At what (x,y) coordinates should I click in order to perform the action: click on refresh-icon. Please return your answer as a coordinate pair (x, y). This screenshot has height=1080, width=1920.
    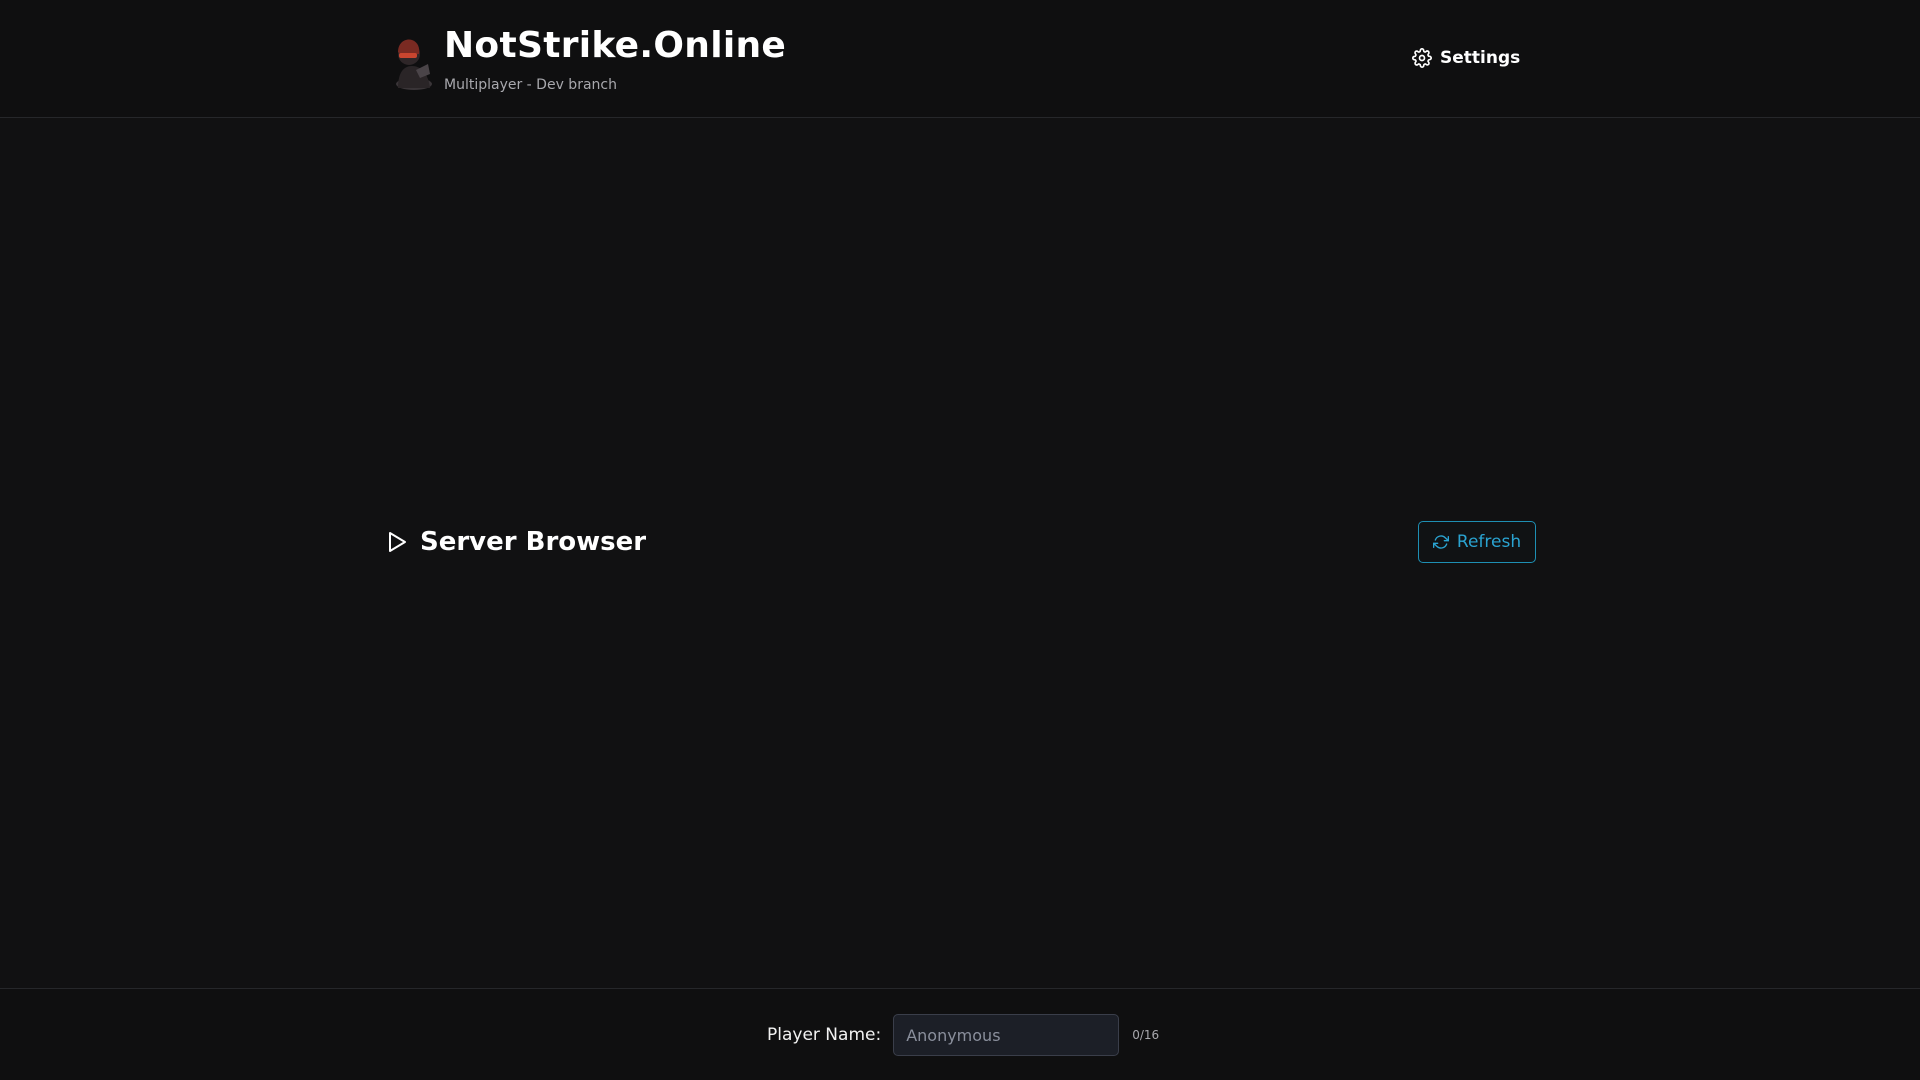
    Looking at the image, I should click on (1440, 542).